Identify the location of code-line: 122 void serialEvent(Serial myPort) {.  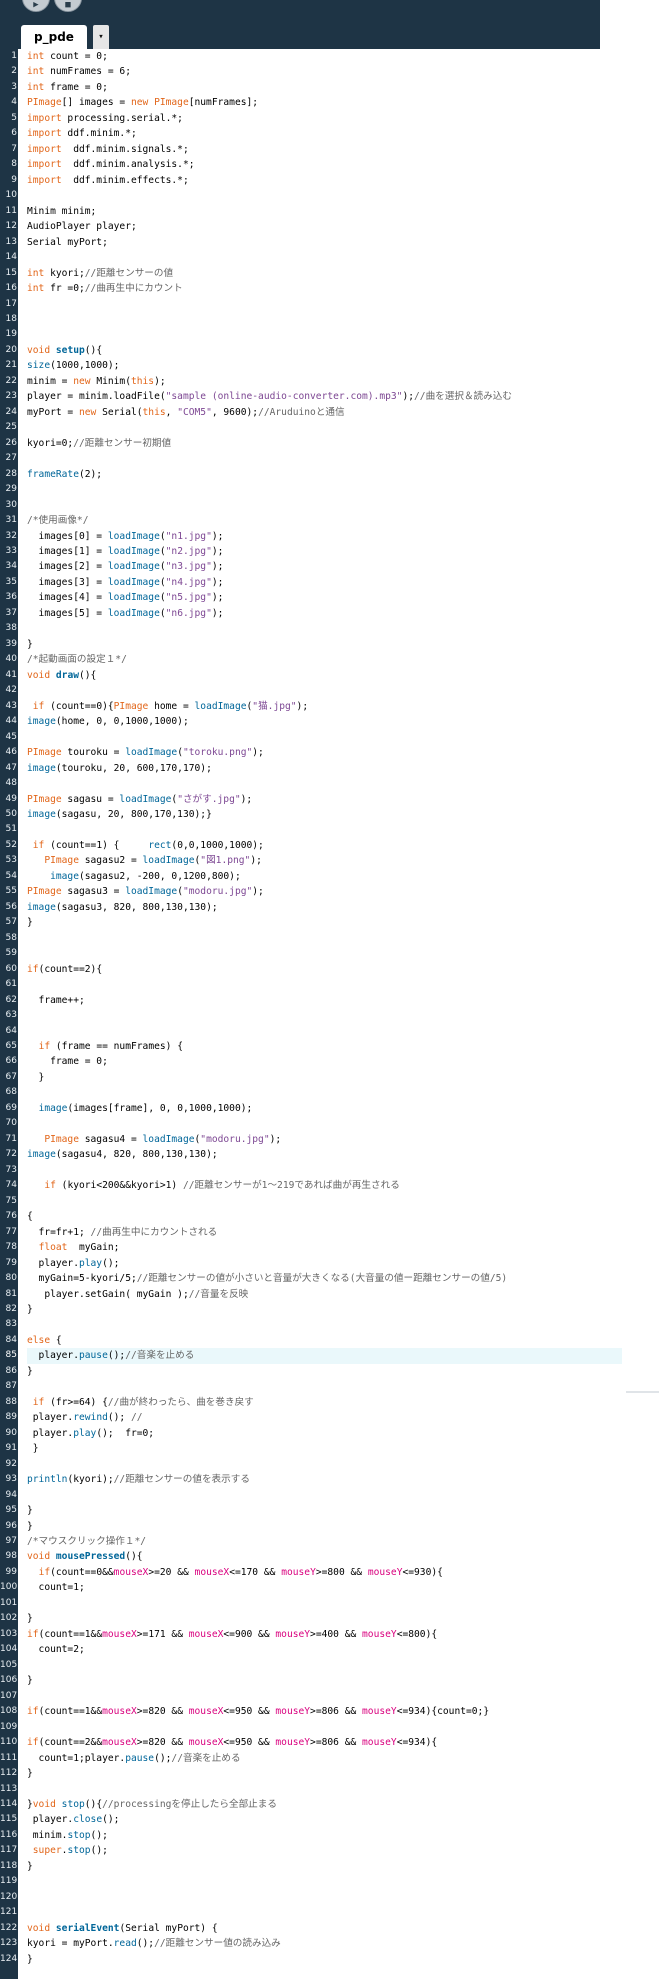
(329, 1928).